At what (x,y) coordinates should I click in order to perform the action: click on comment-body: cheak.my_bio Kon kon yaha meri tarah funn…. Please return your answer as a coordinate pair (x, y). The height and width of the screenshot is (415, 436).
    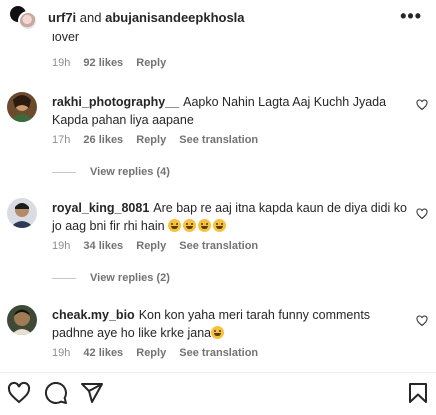
    Looking at the image, I should click on (229, 324).